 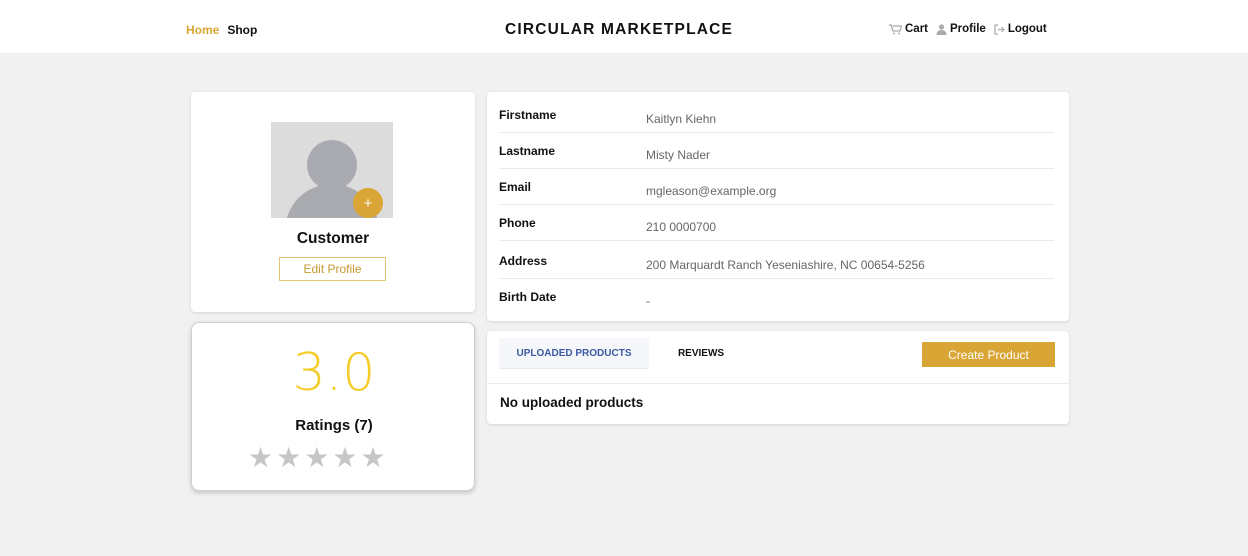 I want to click on info-row-birthdate: Birth Date -, so click(x=776, y=297).